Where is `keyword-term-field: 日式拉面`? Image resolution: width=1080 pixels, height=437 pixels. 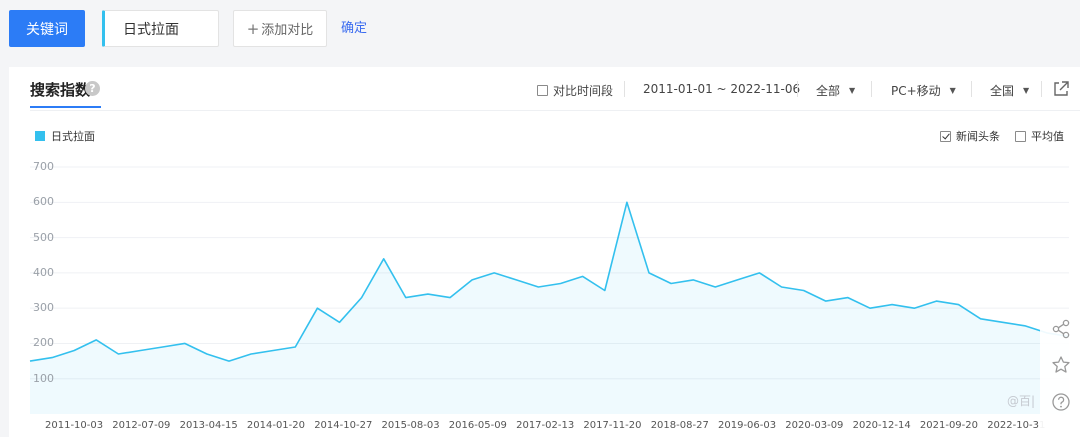 keyword-term-field: 日式拉面 is located at coordinates (160, 28).